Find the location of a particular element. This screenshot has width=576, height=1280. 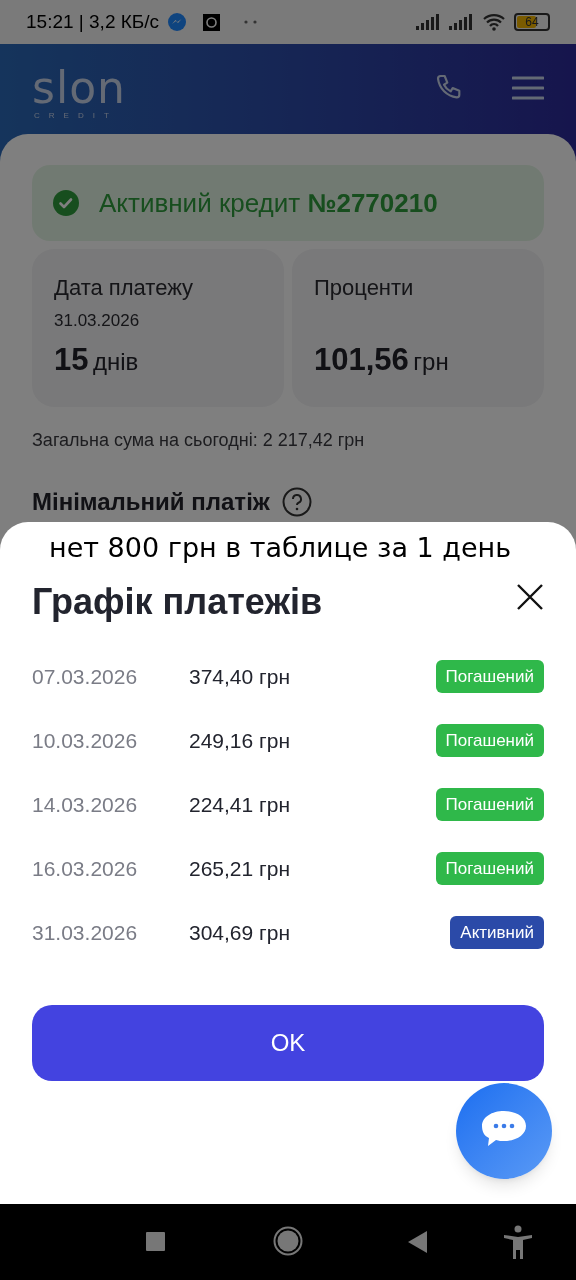

card-date: 31.03.2026 is located at coordinates (97, 321).